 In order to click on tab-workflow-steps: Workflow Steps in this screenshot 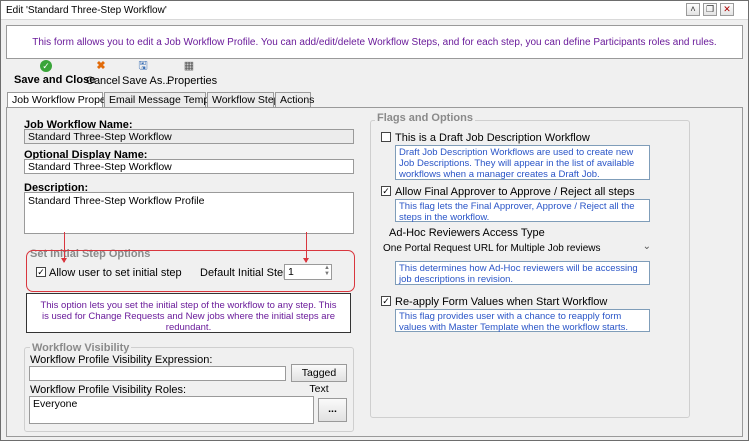, I will do `click(246, 100)`.